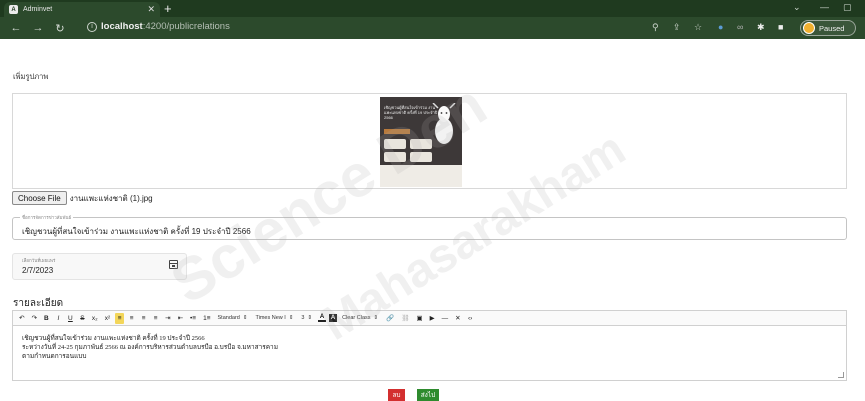 The image size is (865, 401). I want to click on sidepanel-icon: ■, so click(780, 27).